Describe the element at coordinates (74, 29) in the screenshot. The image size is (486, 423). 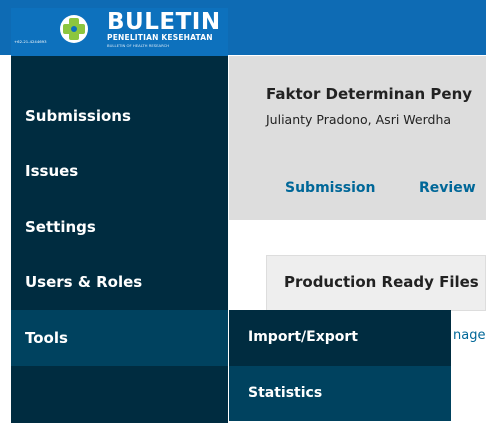
I see `logo-cross-icon` at that location.